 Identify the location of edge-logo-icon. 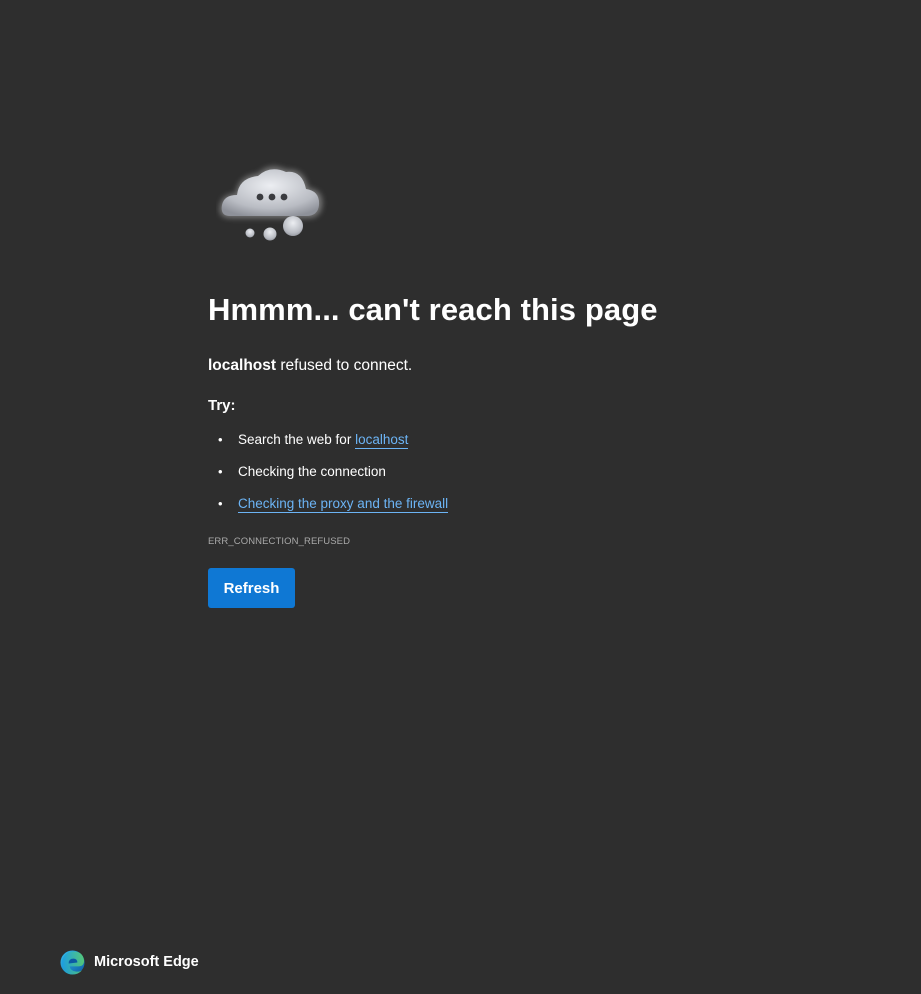
(72, 962).